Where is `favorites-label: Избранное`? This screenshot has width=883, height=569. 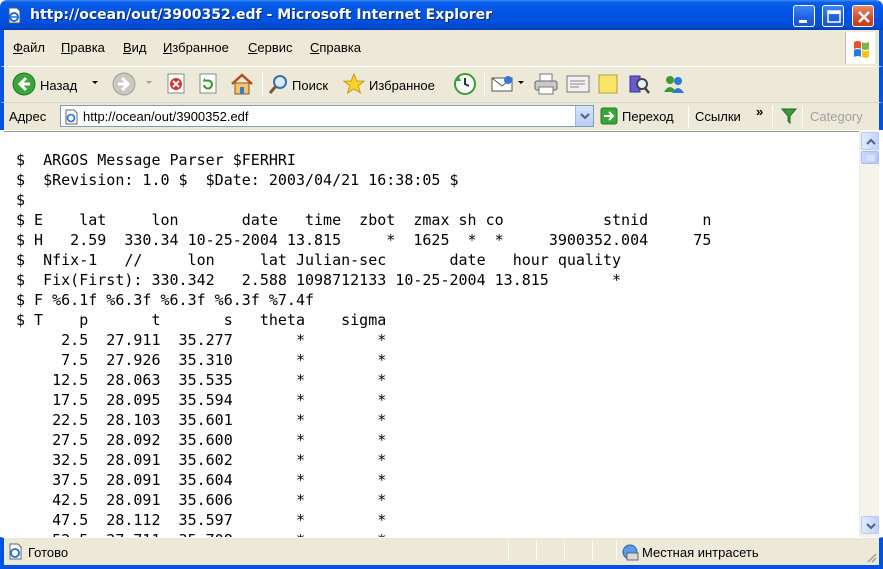
favorites-label: Избранное is located at coordinates (402, 85).